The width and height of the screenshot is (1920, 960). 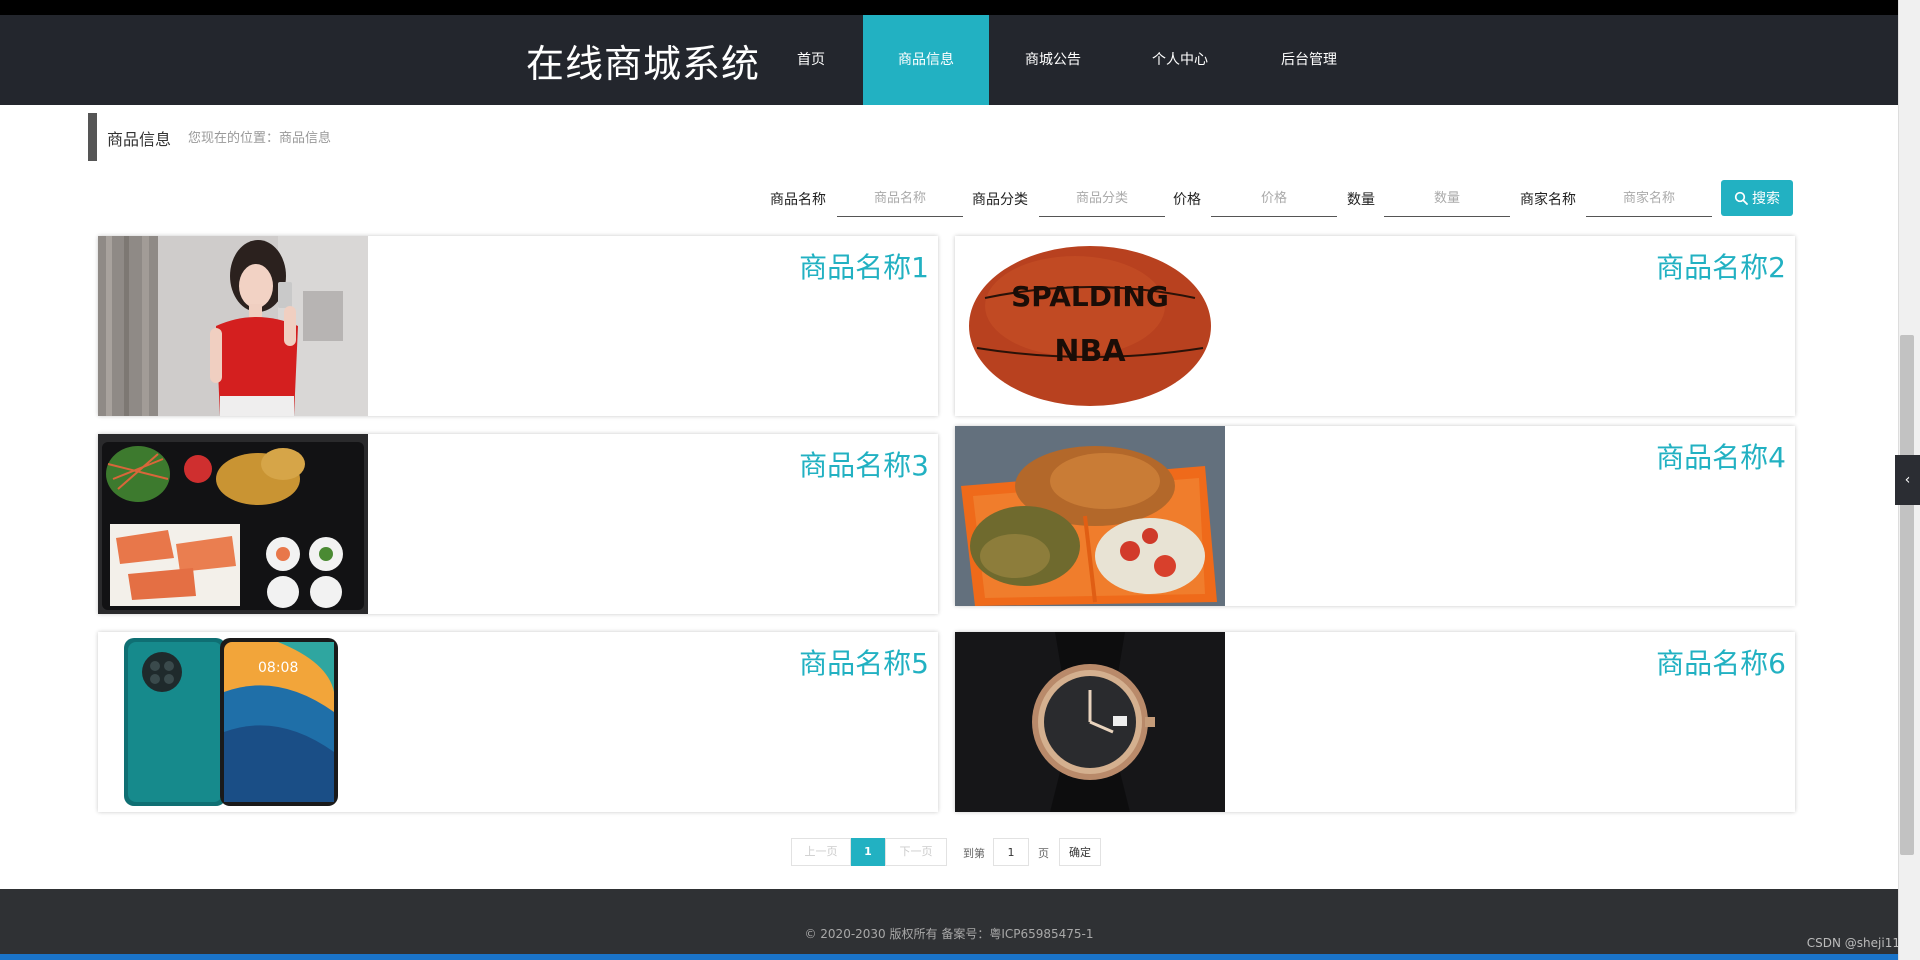 I want to click on top-navbar: 在线商城系统 首页 商品信息 商城公告 个人中心 后台管理, so click(x=949, y=60).